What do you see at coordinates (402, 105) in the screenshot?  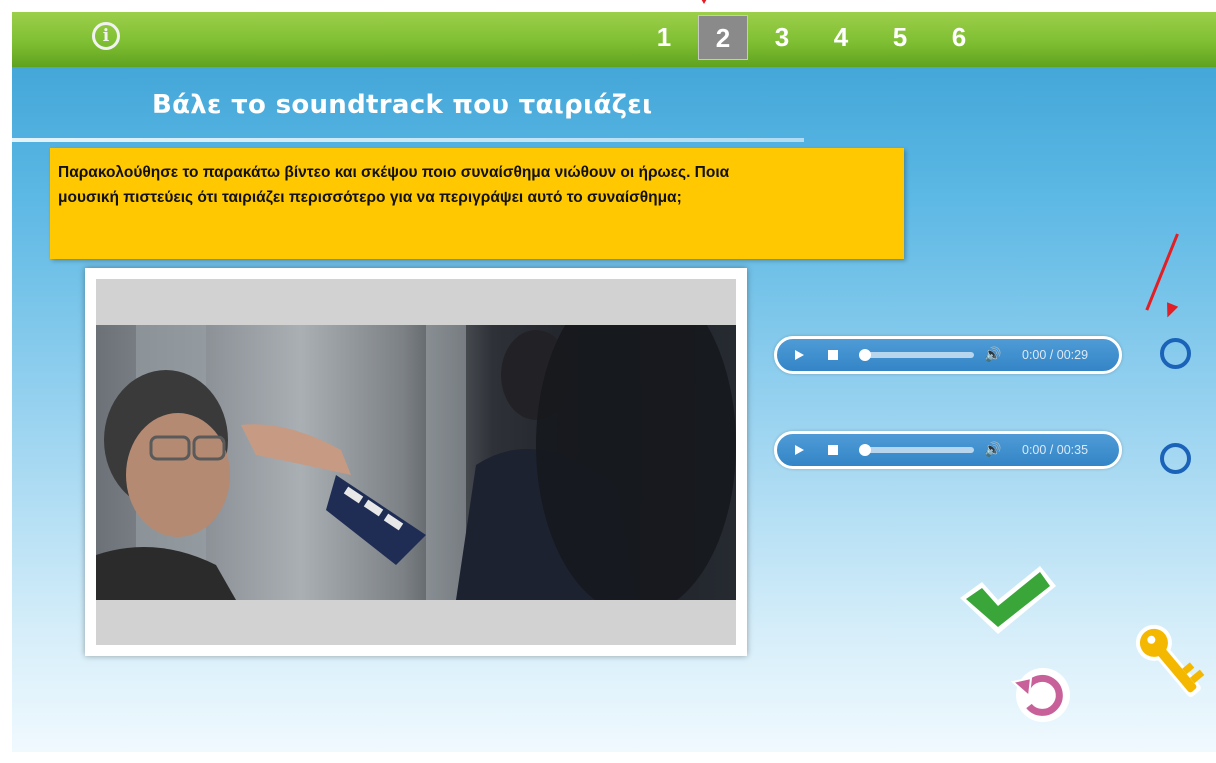 I see `activity-title: Βάλε το soundtrack που ταιριάζει` at bounding box center [402, 105].